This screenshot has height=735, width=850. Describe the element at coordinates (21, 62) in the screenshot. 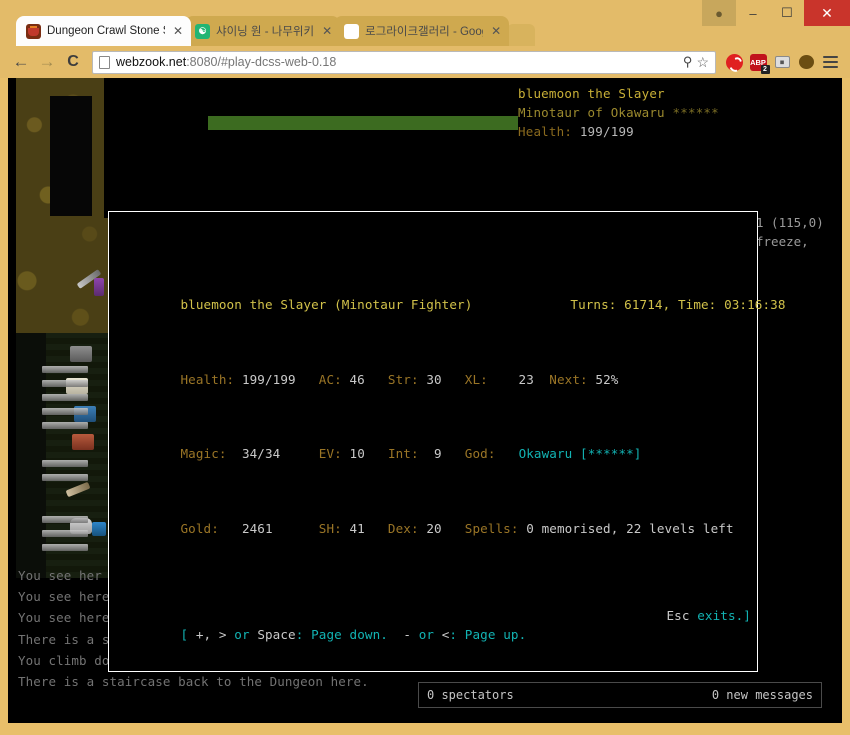

I see `back-icon: ←` at that location.